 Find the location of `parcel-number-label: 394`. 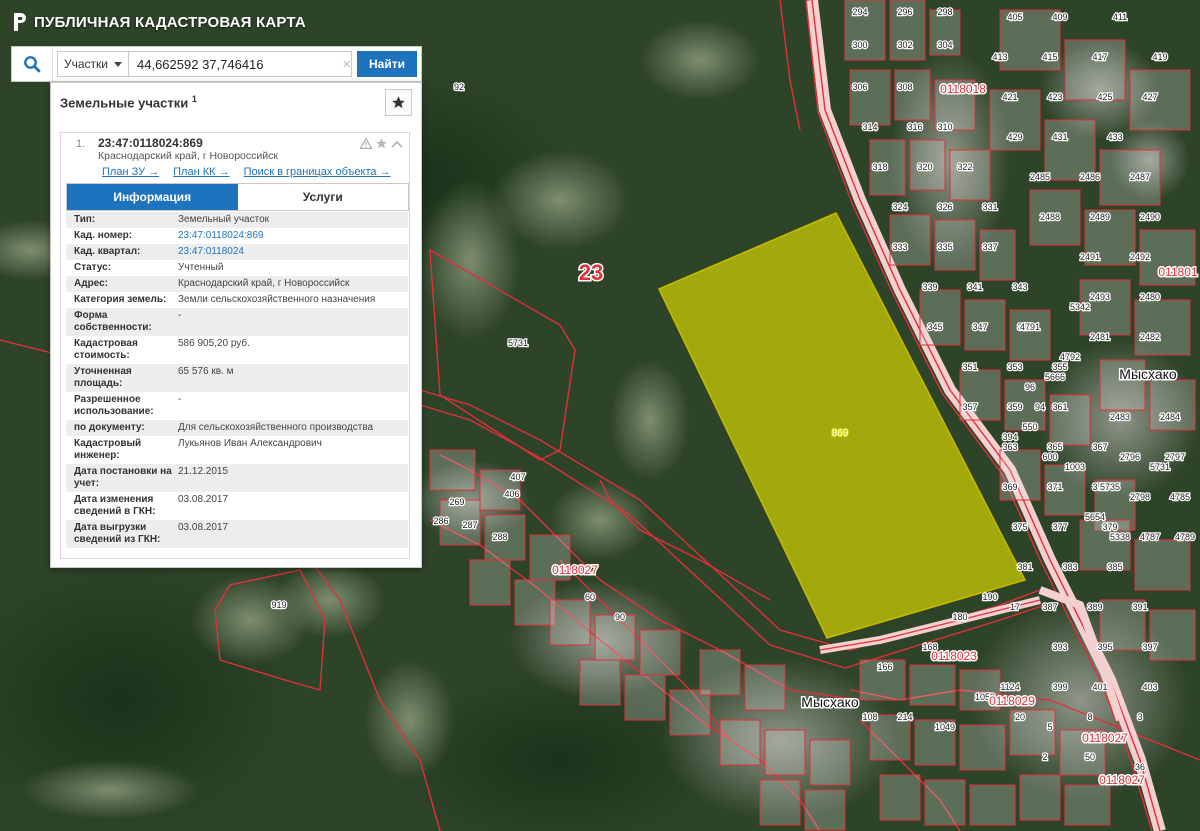

parcel-number-label: 394 is located at coordinates (1009, 437).